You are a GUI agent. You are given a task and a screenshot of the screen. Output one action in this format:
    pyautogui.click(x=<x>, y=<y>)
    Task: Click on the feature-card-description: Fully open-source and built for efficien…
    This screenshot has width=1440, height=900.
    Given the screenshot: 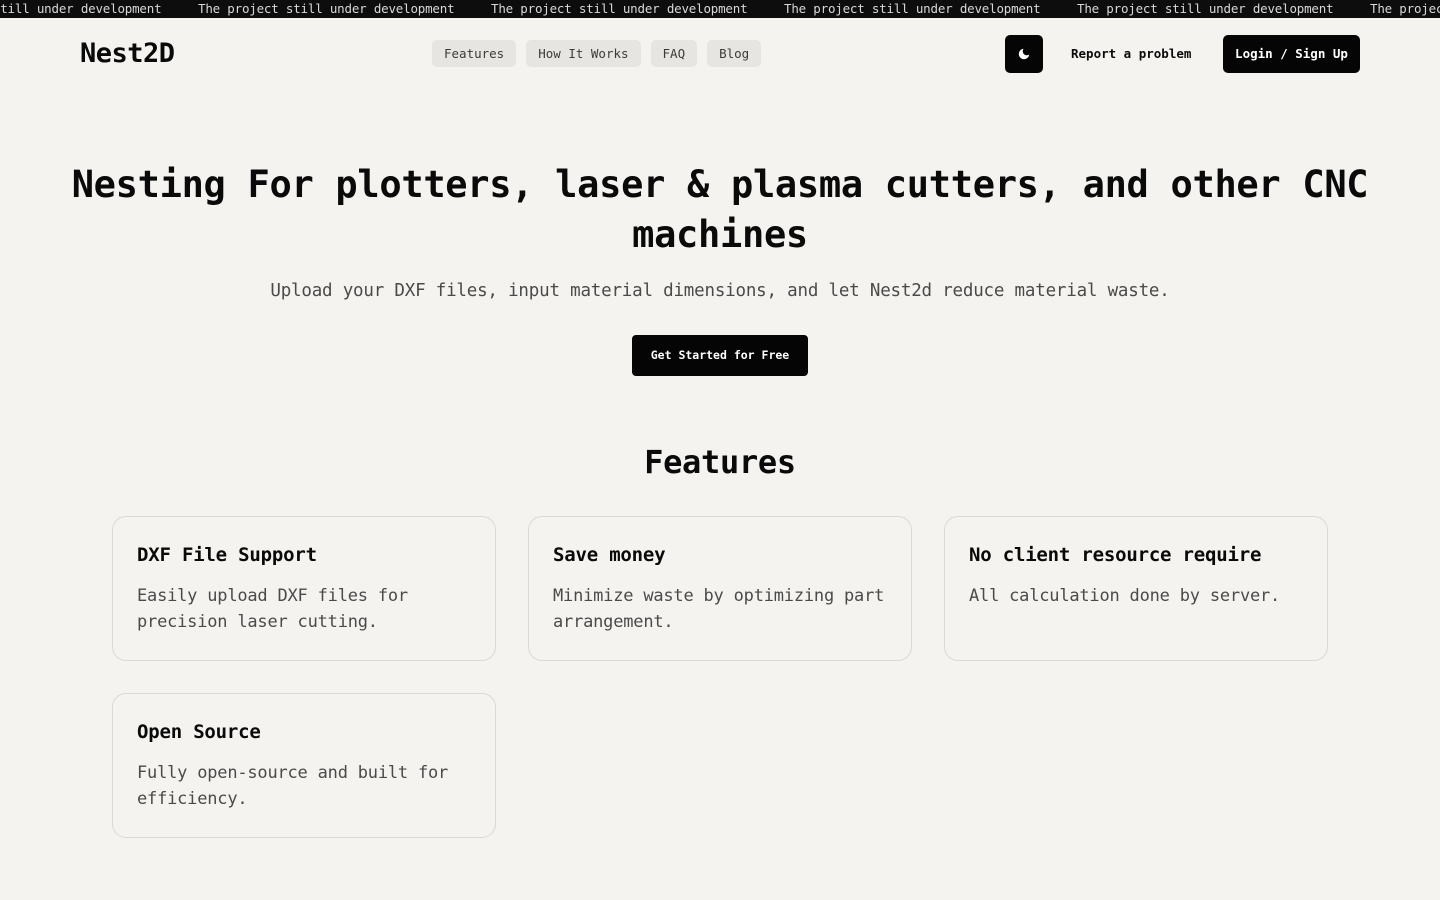 What is the action you would take?
    pyautogui.click(x=293, y=786)
    